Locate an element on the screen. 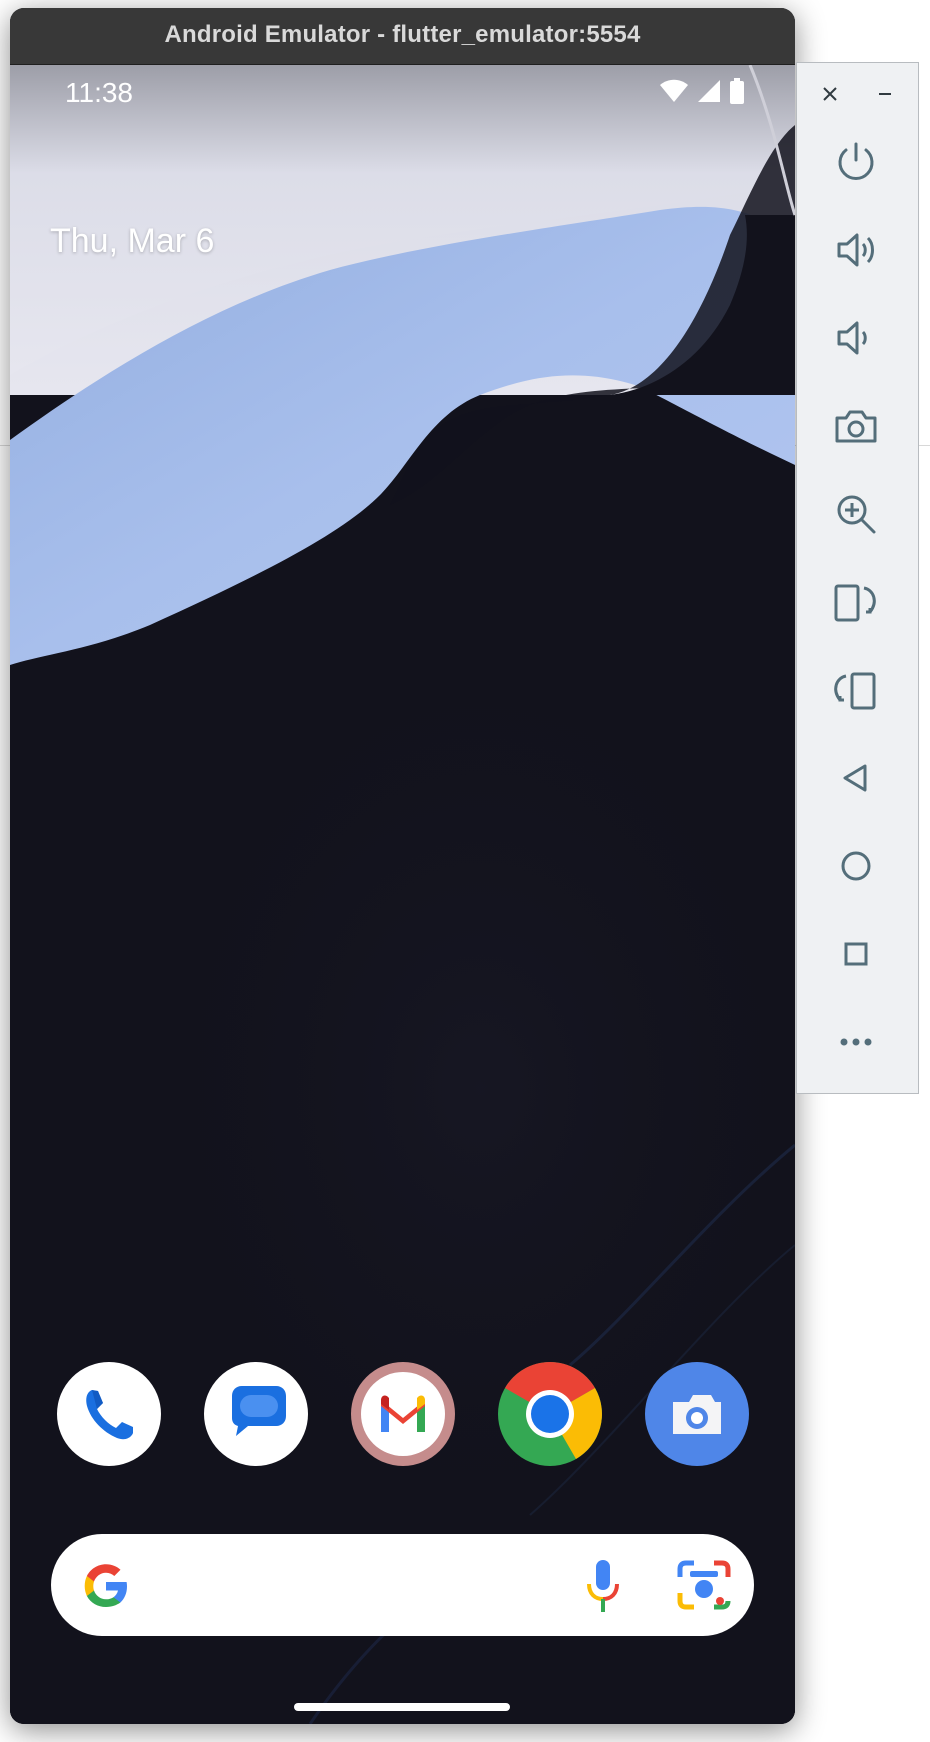  window-title: Android Emulator - flutter_emulator:5554 is located at coordinates (402, 36).